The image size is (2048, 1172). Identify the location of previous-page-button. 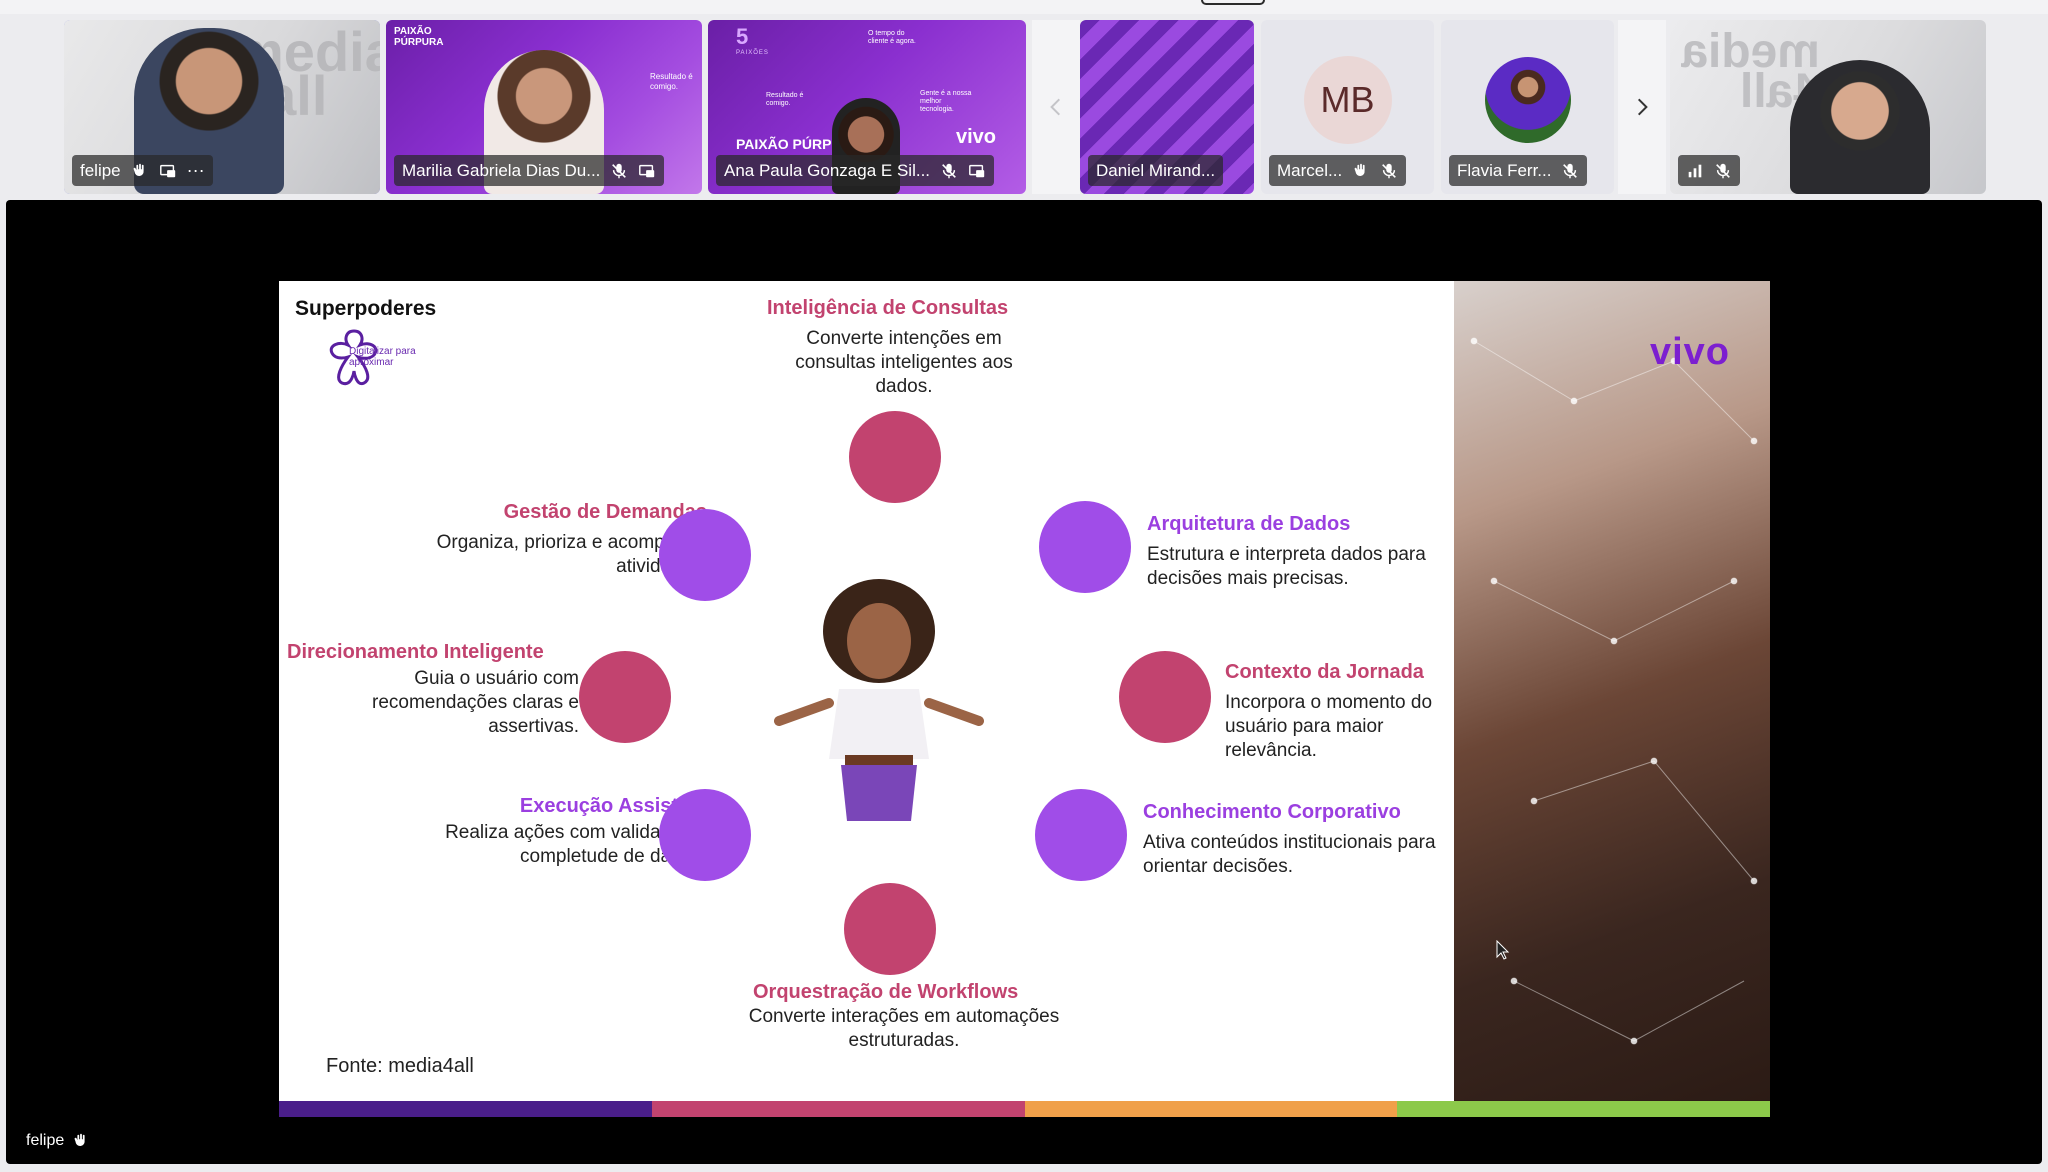
(1056, 107).